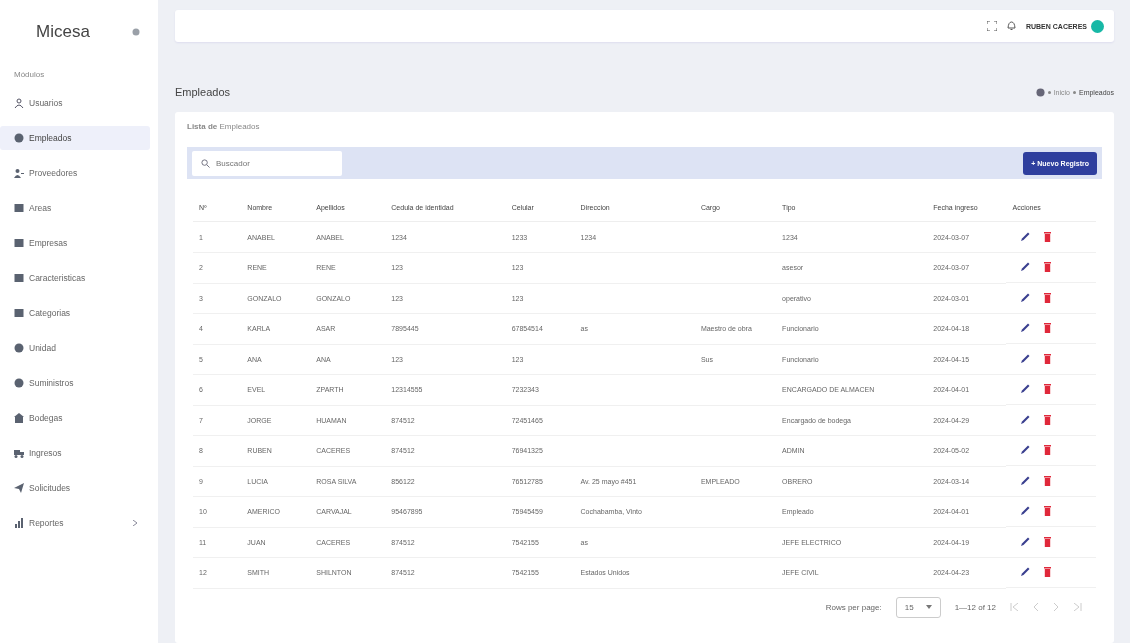  Describe the element at coordinates (19, 173) in the screenshot. I see `people-icon` at that location.